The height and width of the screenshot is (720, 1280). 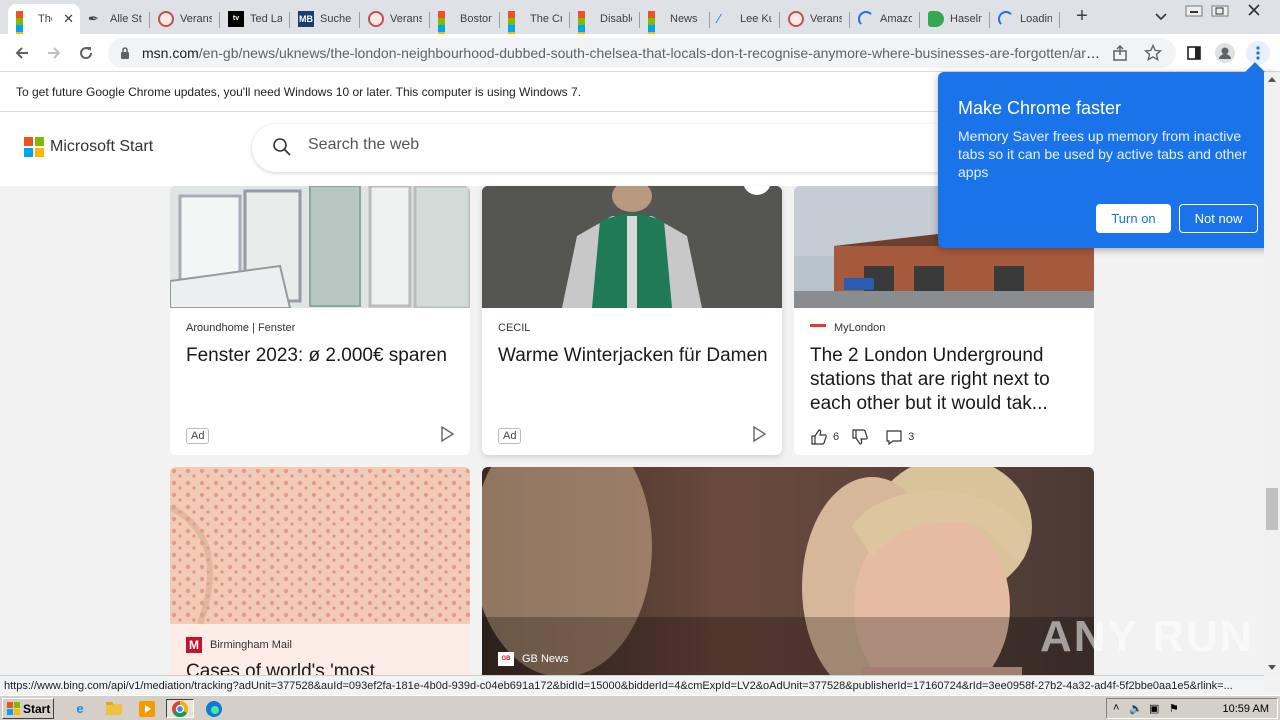 What do you see at coordinates (114, 708) in the screenshot?
I see `folder-icon` at bounding box center [114, 708].